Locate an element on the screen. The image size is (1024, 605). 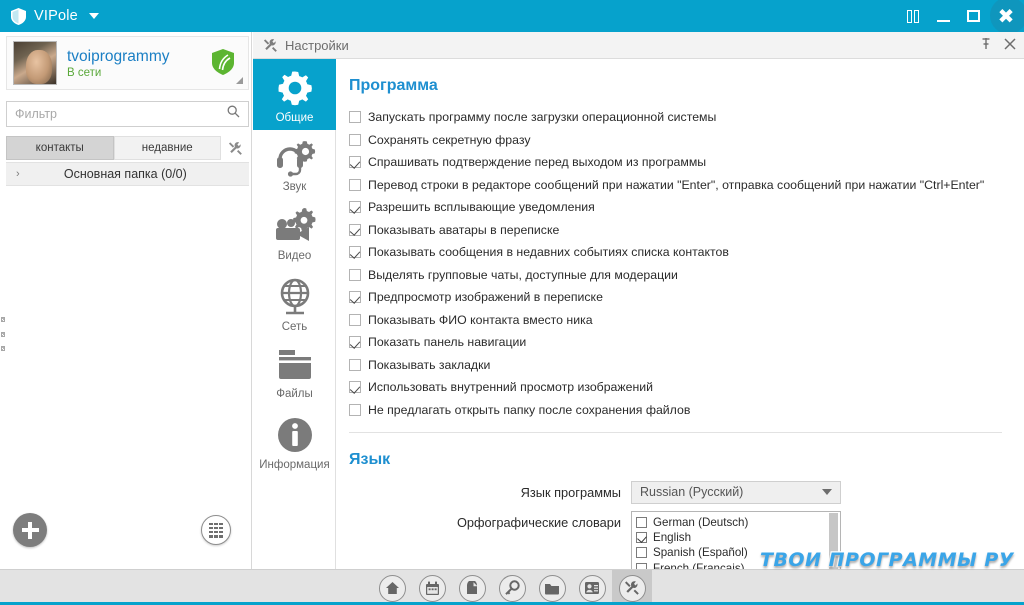
toolbar-home-button is located at coordinates (392, 587).